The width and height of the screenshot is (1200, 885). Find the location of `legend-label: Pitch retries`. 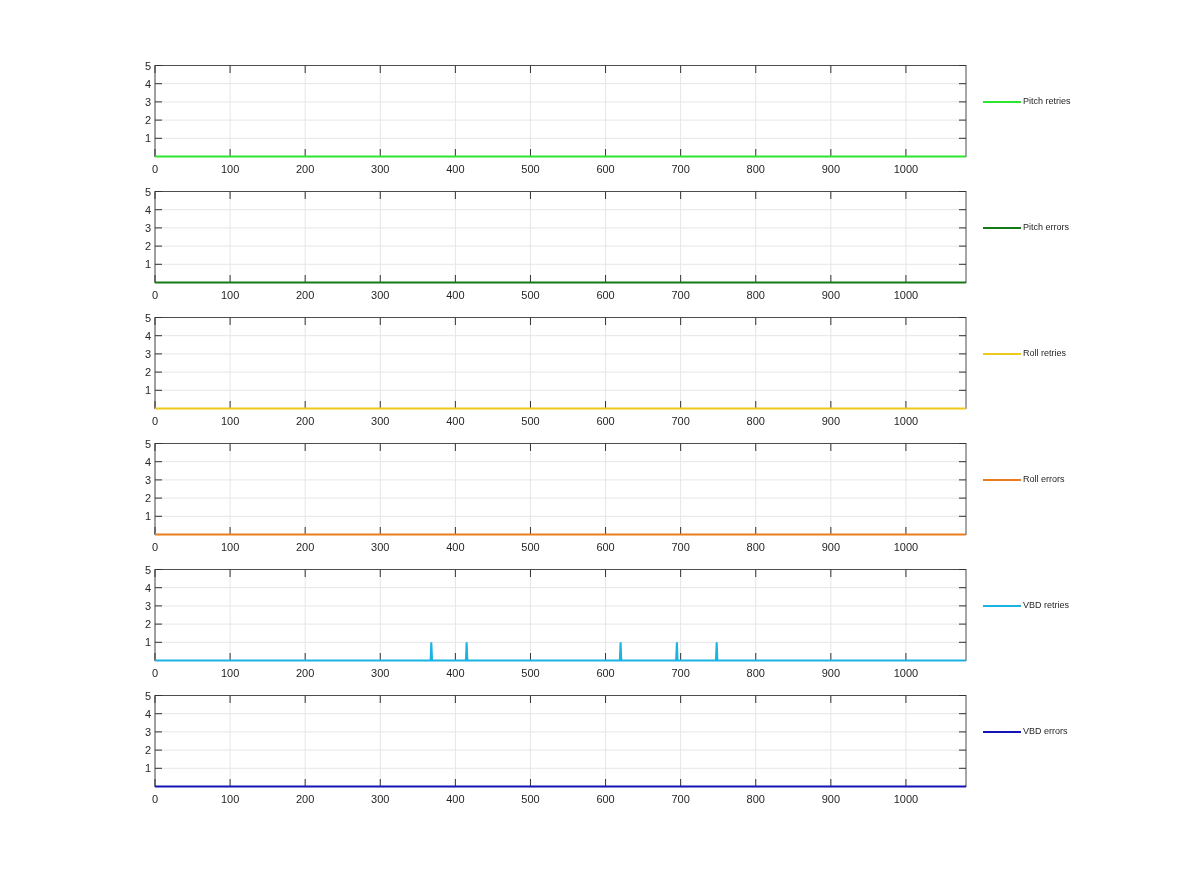

legend-label: Pitch retries is located at coordinates (1047, 101).